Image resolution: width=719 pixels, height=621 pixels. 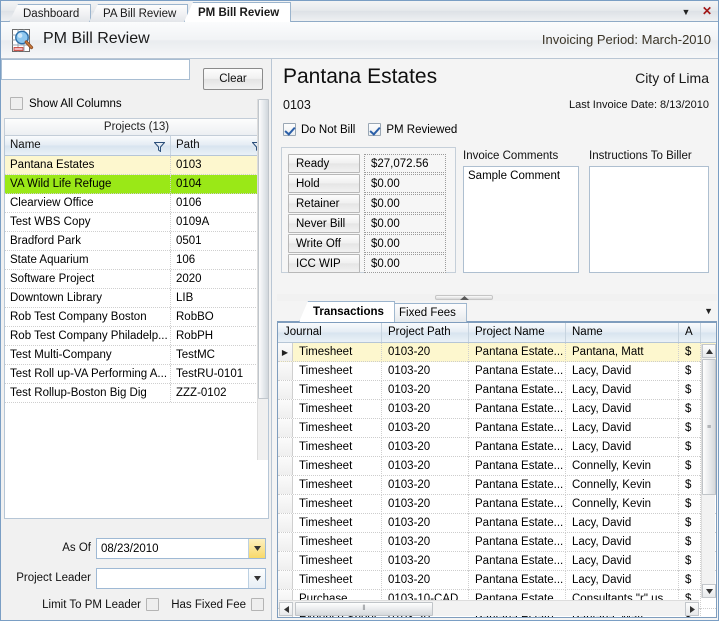 I want to click on tab-label: PA Bill Review, so click(x=140, y=14).